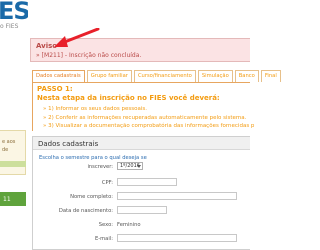 The height and width of the screenshot is (250, 320). What do you see at coordinates (177, 238) in the screenshot?
I see `email-field` at bounding box center [177, 238].